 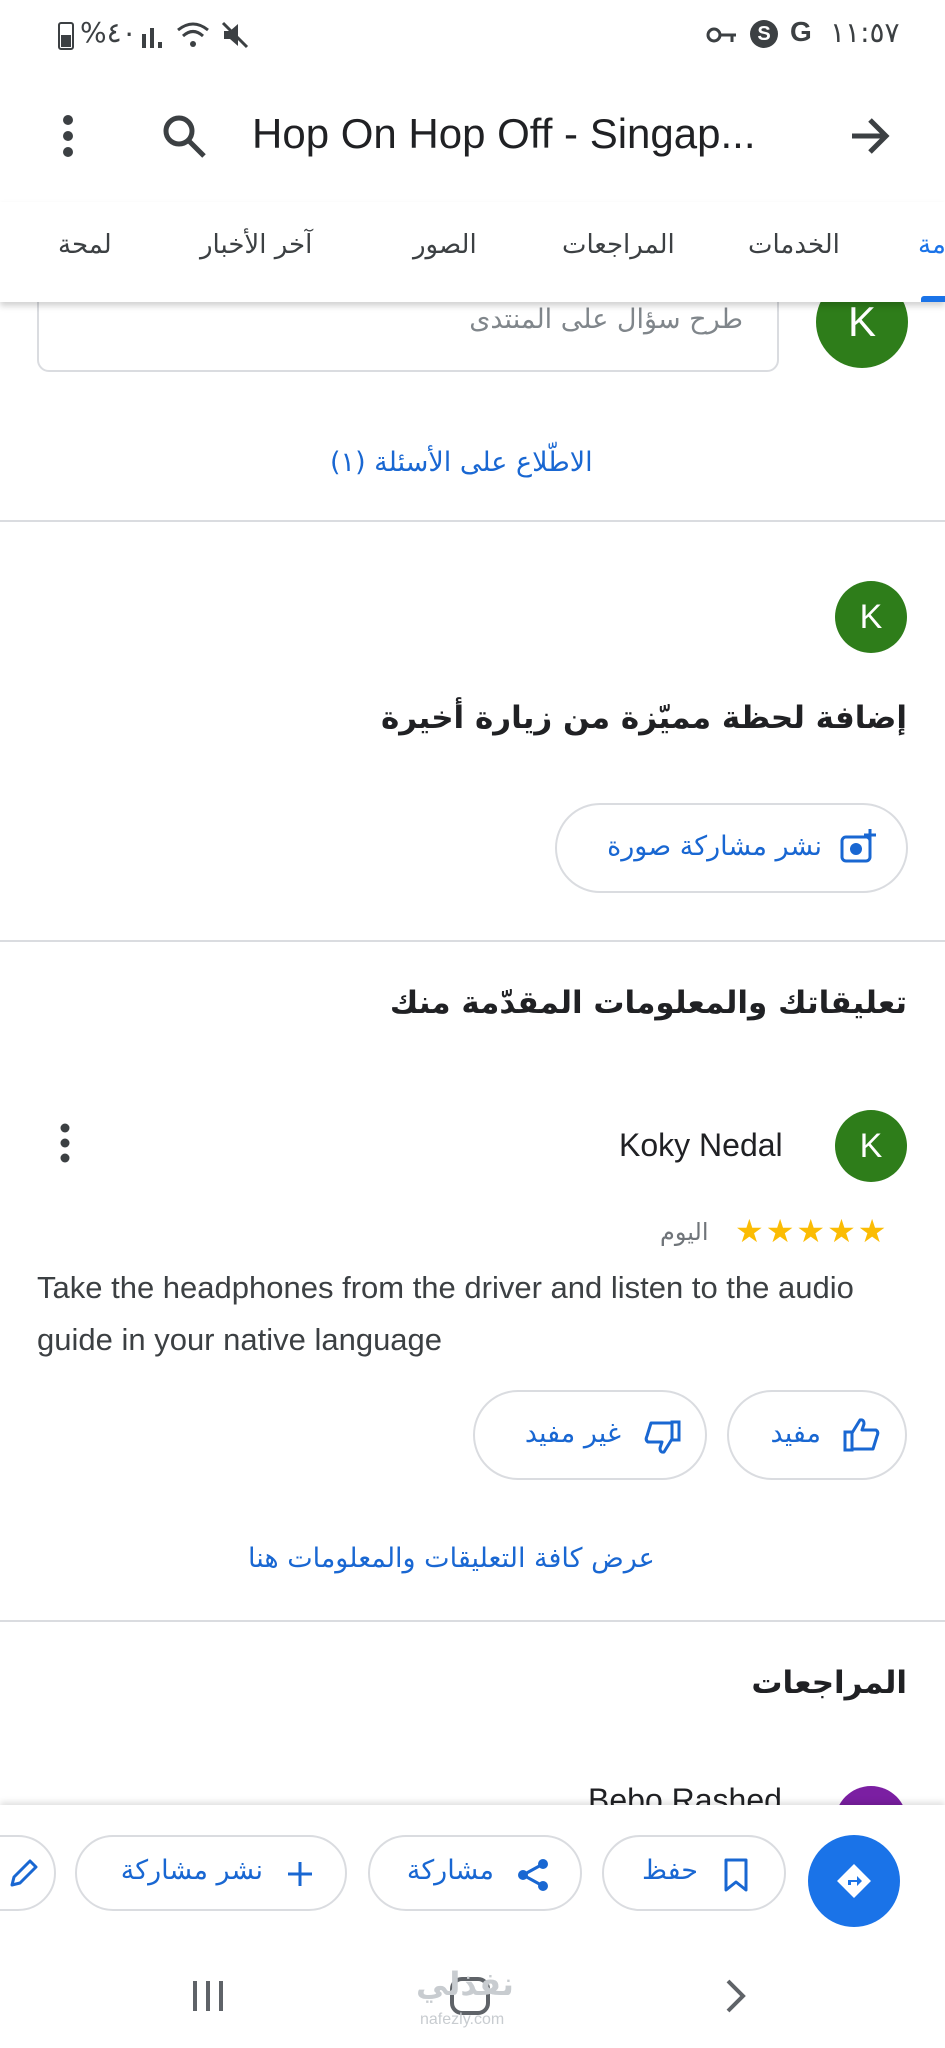 I want to click on share-label: مشاركة, so click(x=450, y=1870).